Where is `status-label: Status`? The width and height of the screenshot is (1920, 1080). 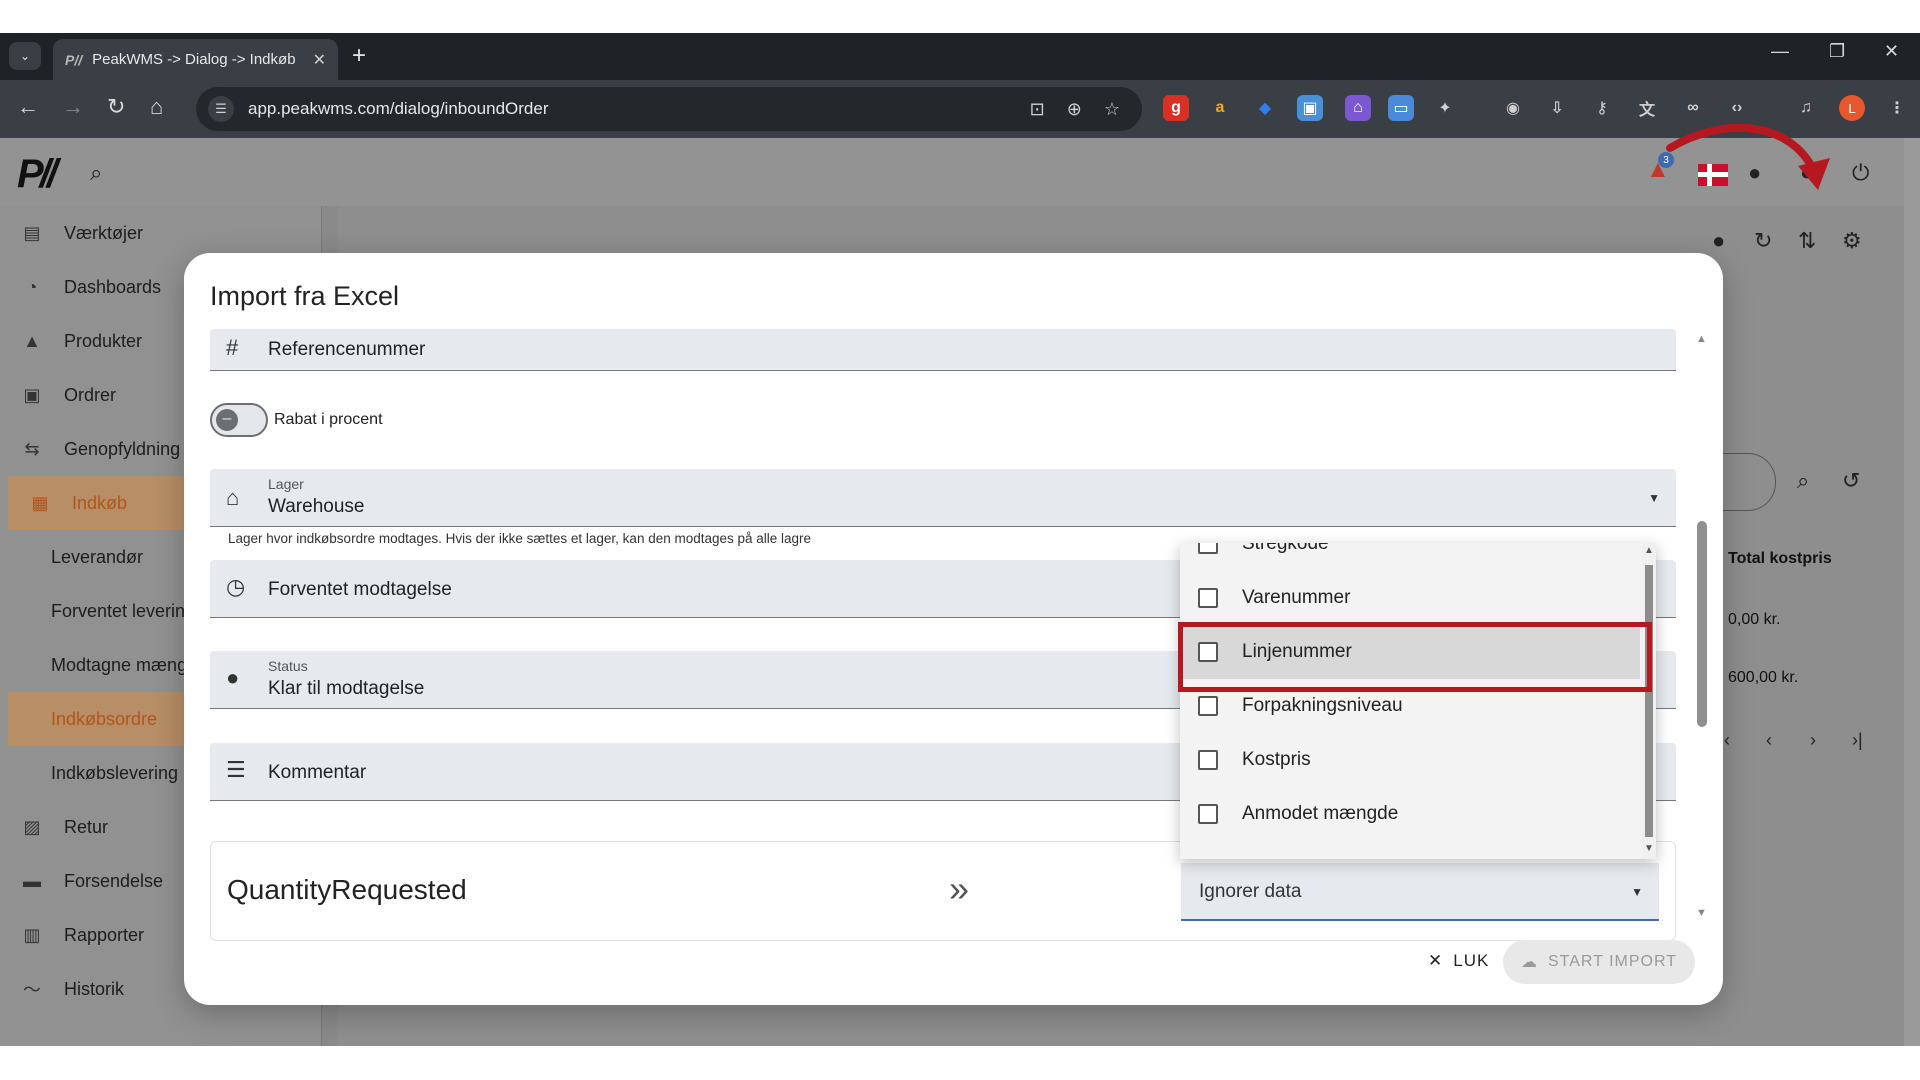 status-label: Status is located at coordinates (288, 666).